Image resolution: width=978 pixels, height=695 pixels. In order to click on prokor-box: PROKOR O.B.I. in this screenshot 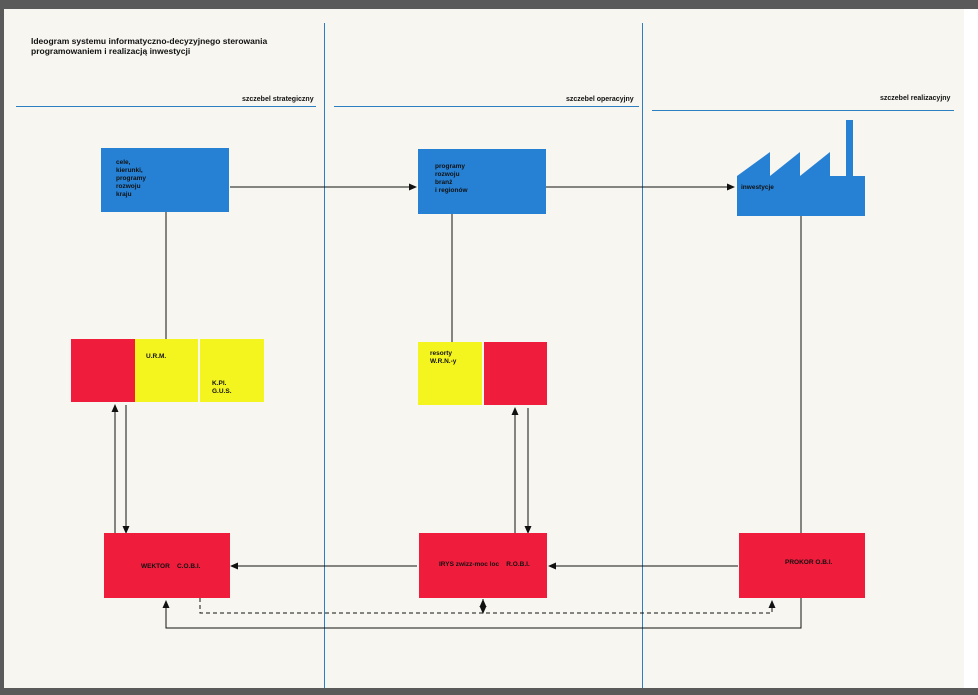, I will do `click(802, 565)`.